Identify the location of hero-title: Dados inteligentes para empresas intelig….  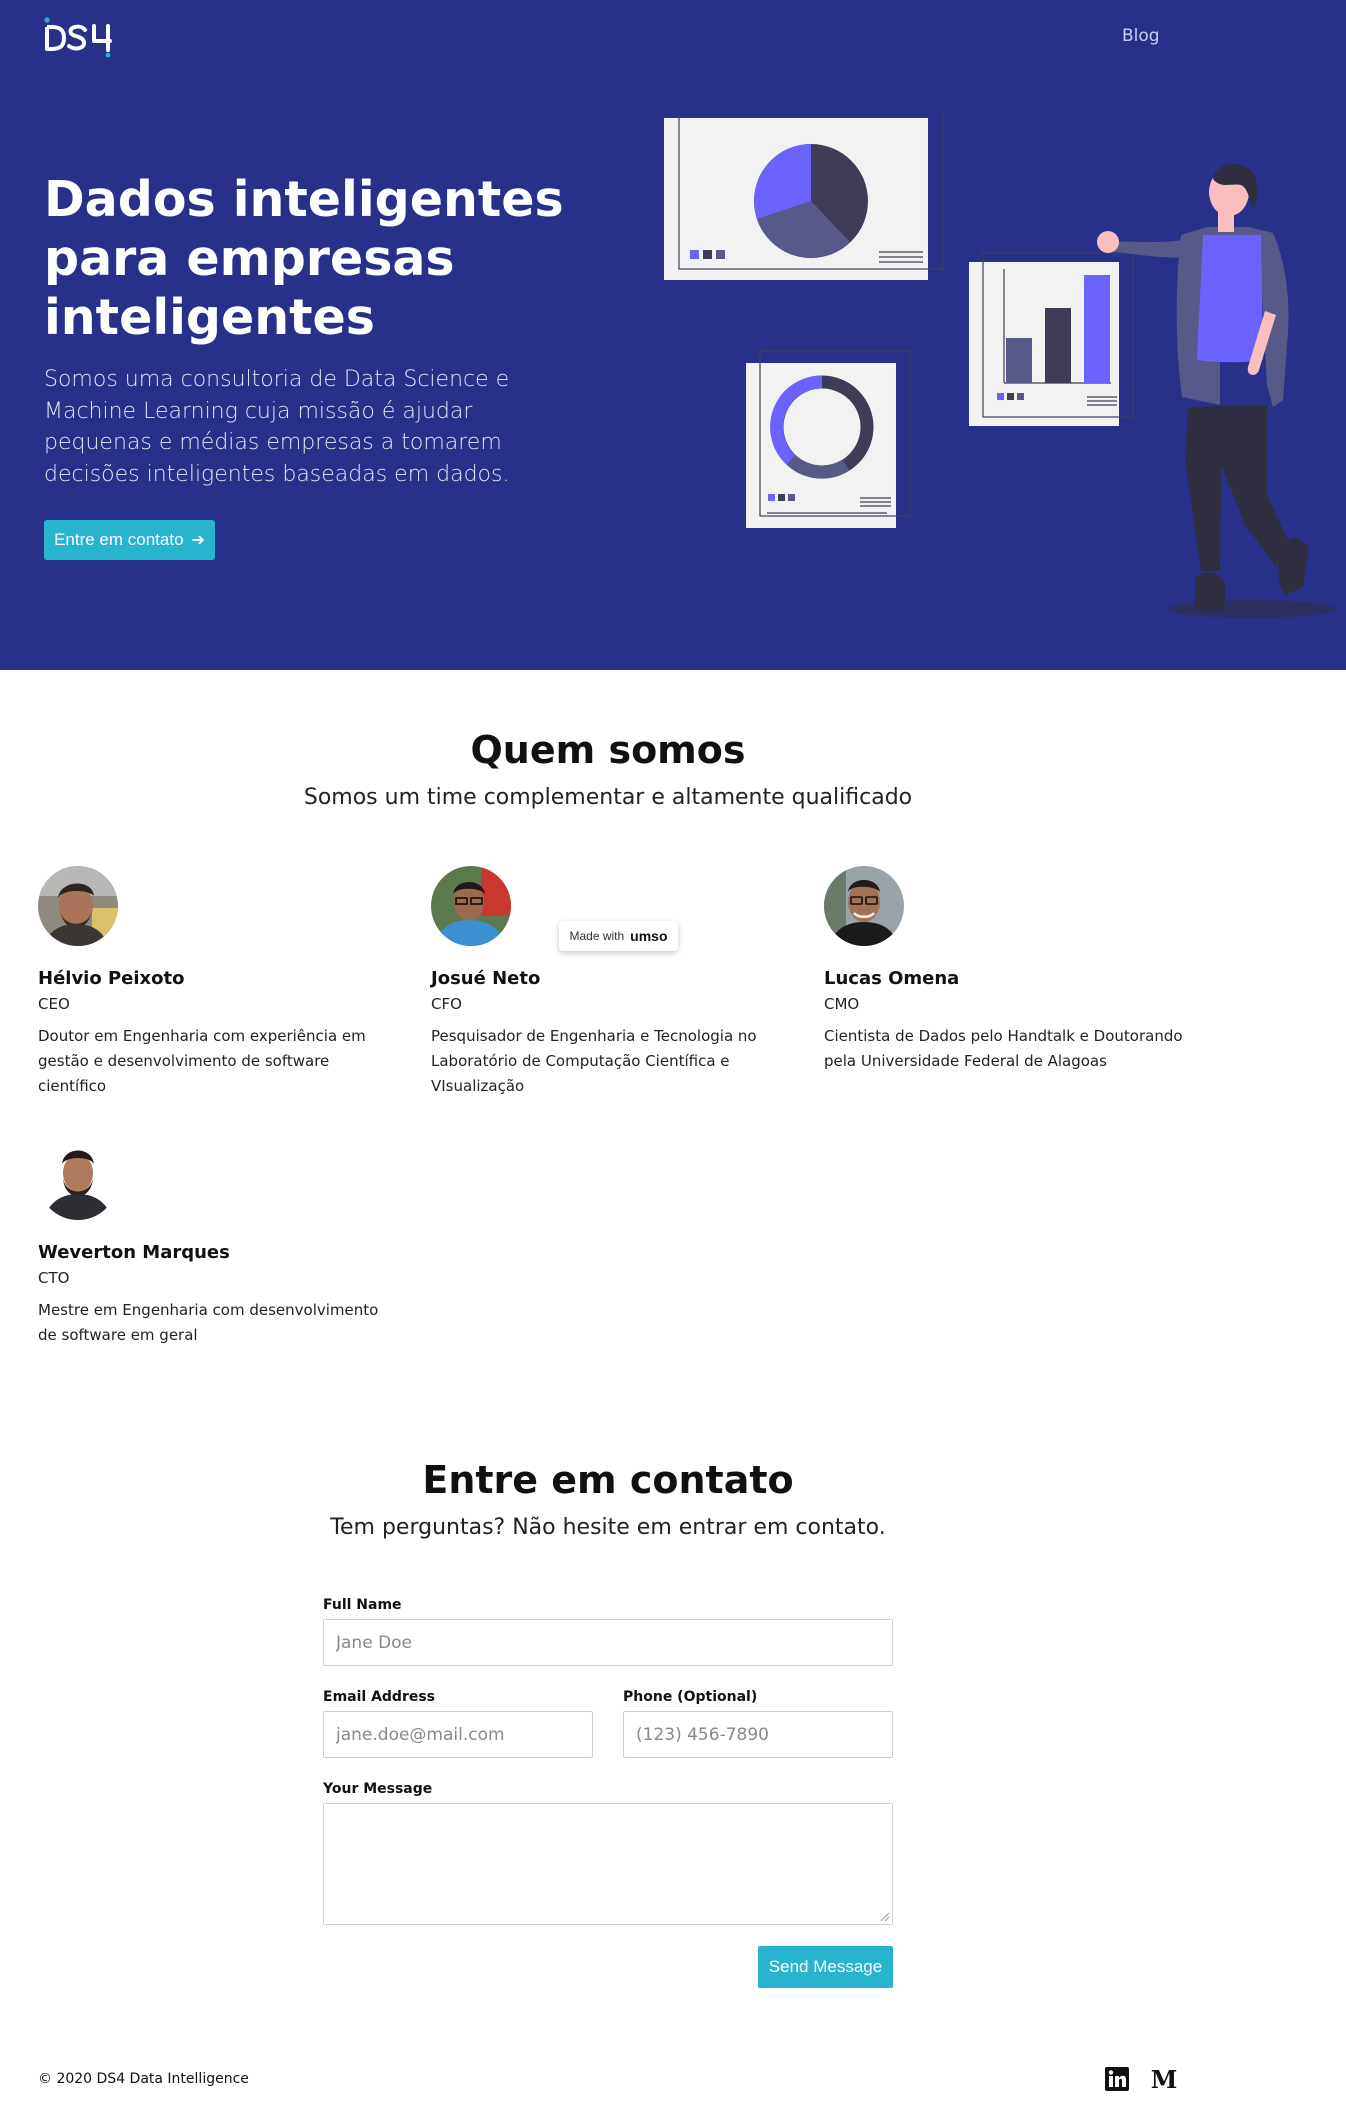
(304, 258).